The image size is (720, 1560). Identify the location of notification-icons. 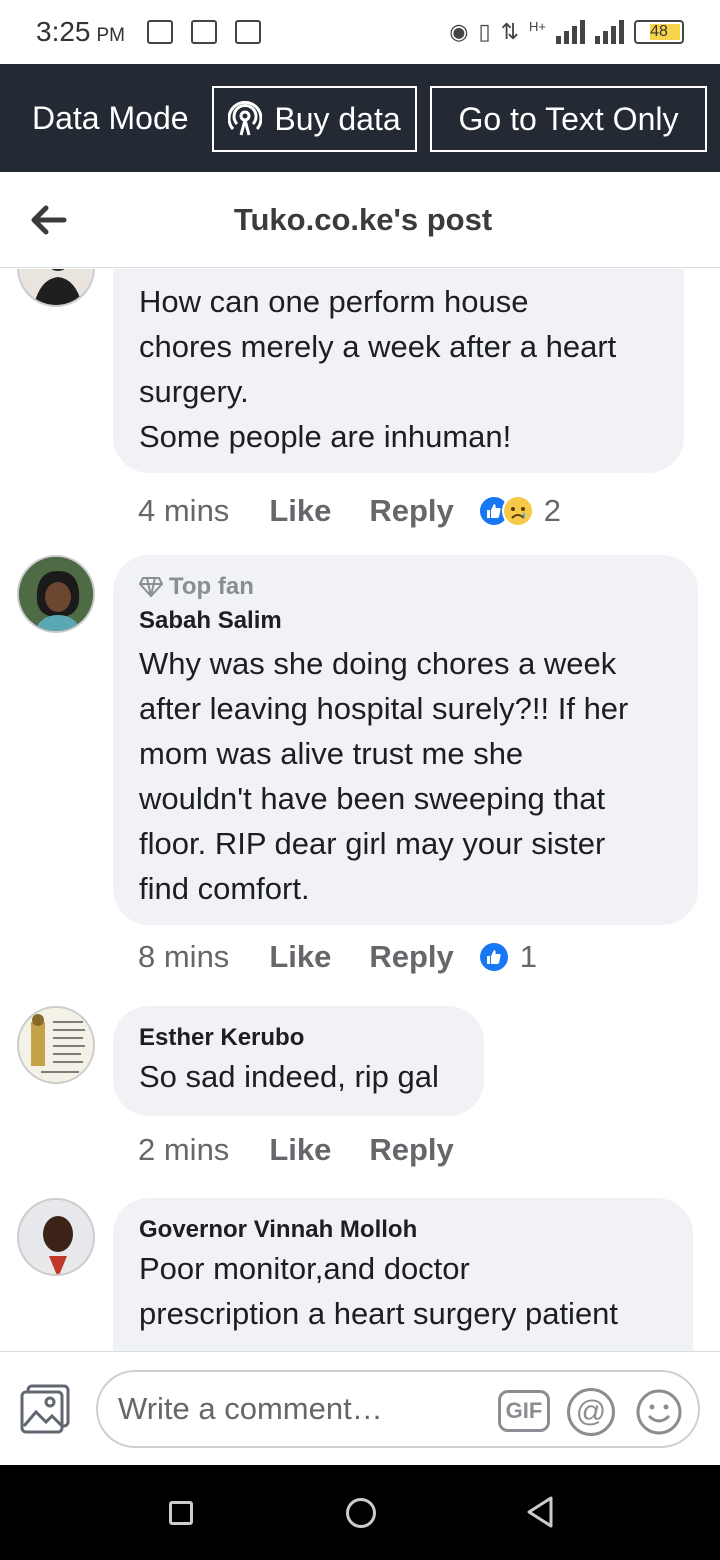
(204, 32).